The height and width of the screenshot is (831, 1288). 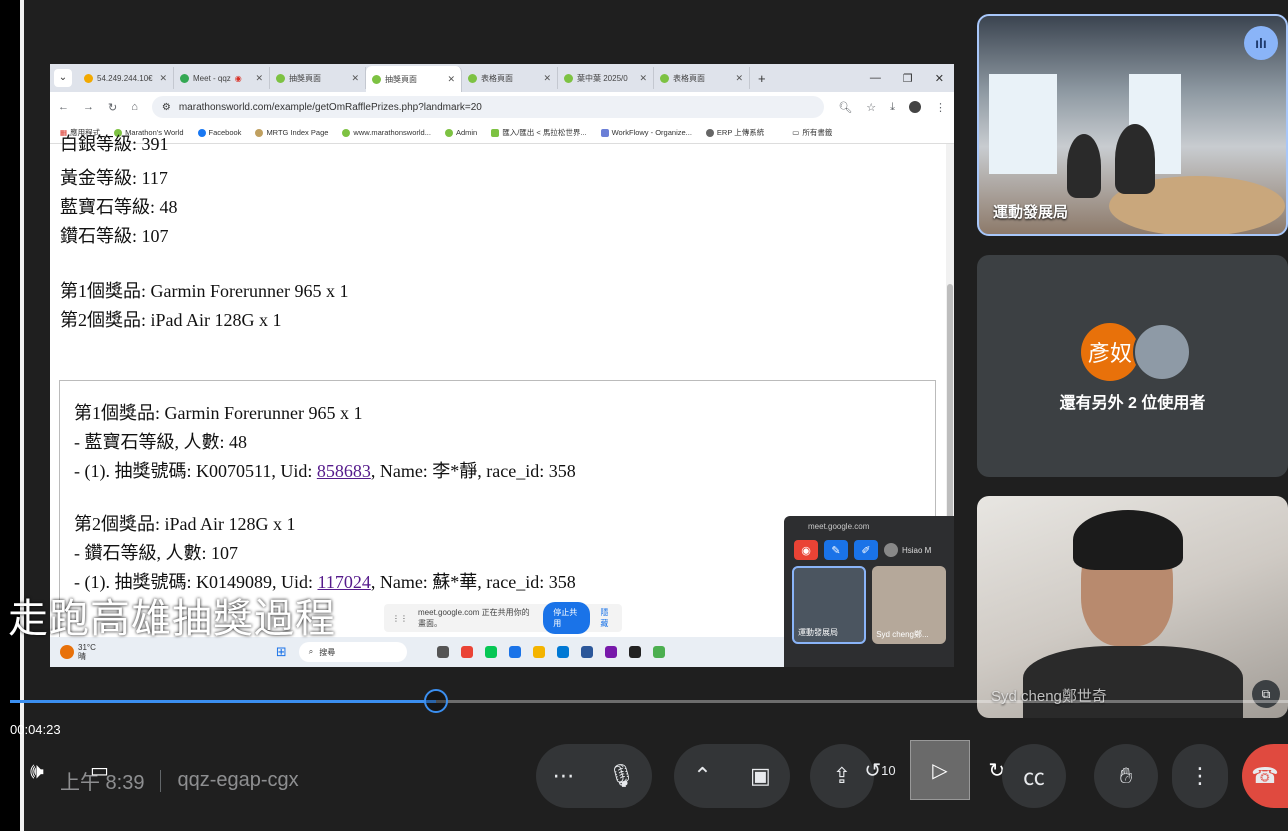 What do you see at coordinates (836, 550) in the screenshot?
I see `notes-button: ✎` at bounding box center [836, 550].